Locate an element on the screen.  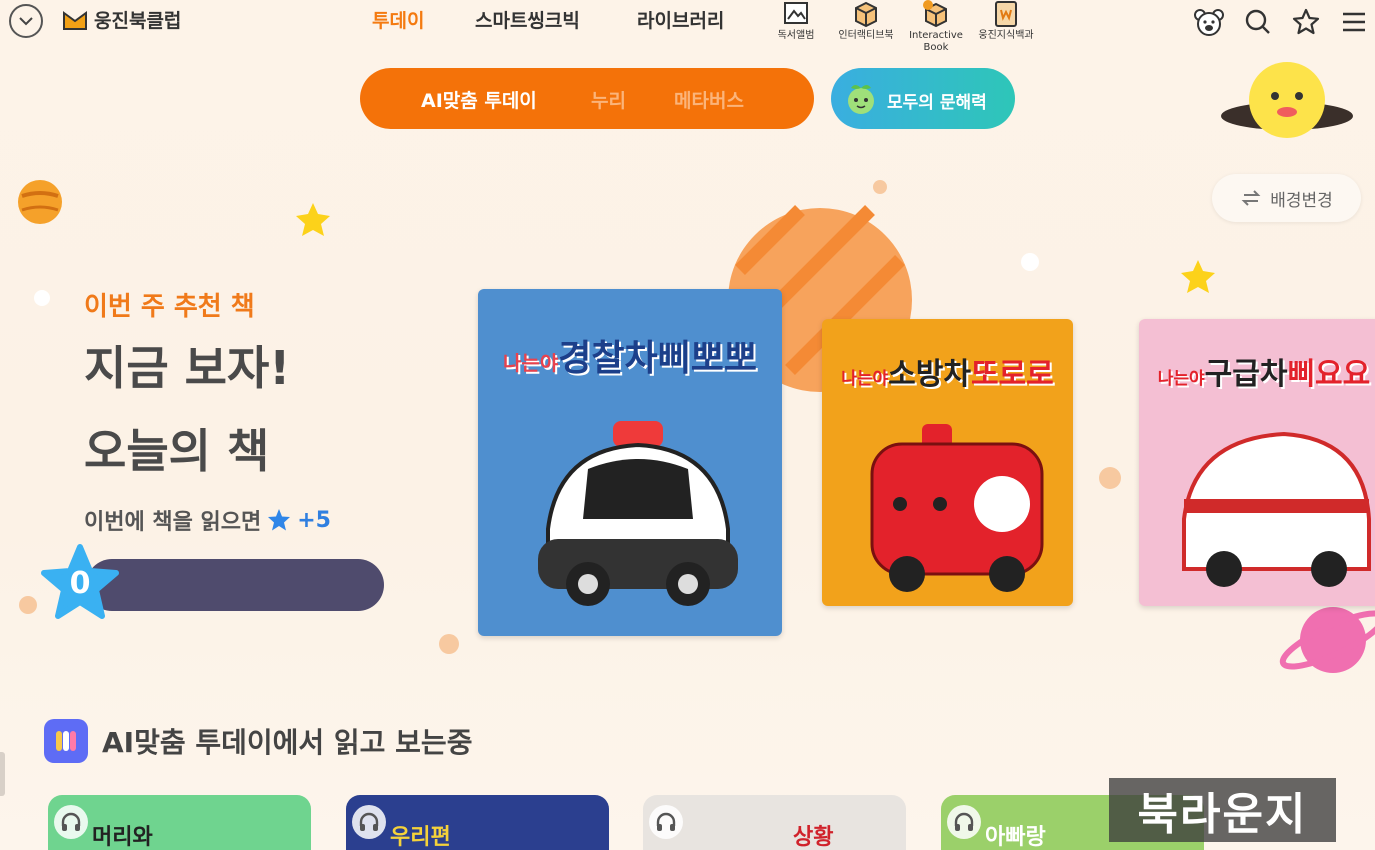
book-title-main: 소방차 is located at coordinates (929, 374).